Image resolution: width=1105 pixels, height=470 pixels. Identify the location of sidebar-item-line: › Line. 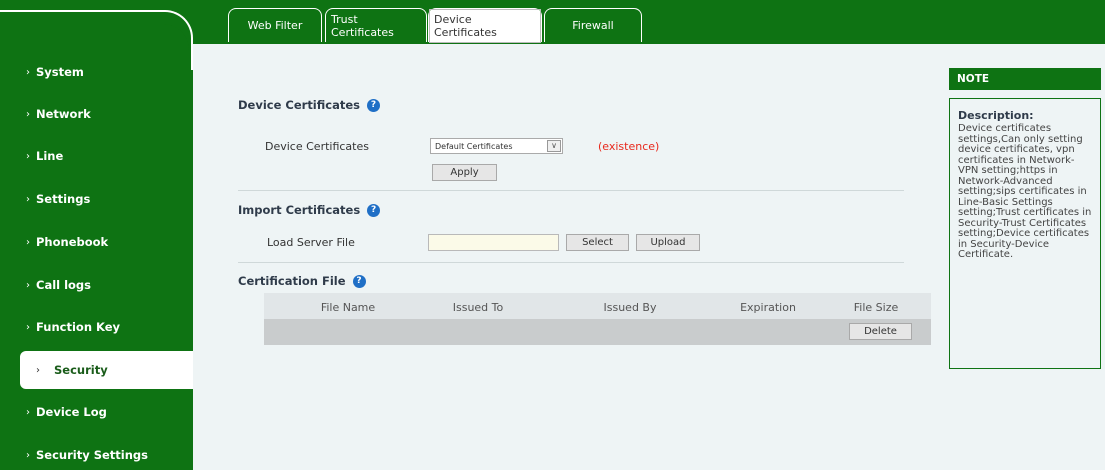
(96, 156).